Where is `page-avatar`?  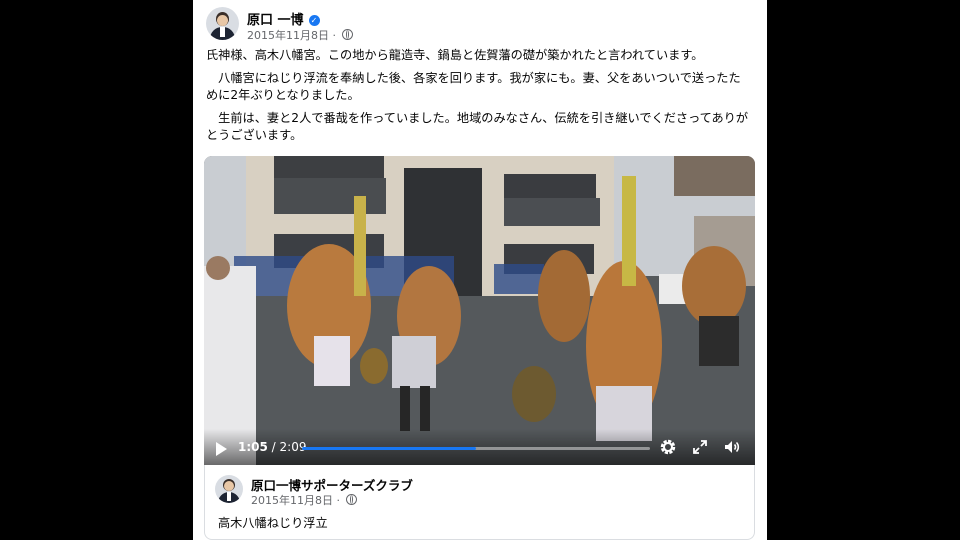
page-avatar is located at coordinates (229, 489).